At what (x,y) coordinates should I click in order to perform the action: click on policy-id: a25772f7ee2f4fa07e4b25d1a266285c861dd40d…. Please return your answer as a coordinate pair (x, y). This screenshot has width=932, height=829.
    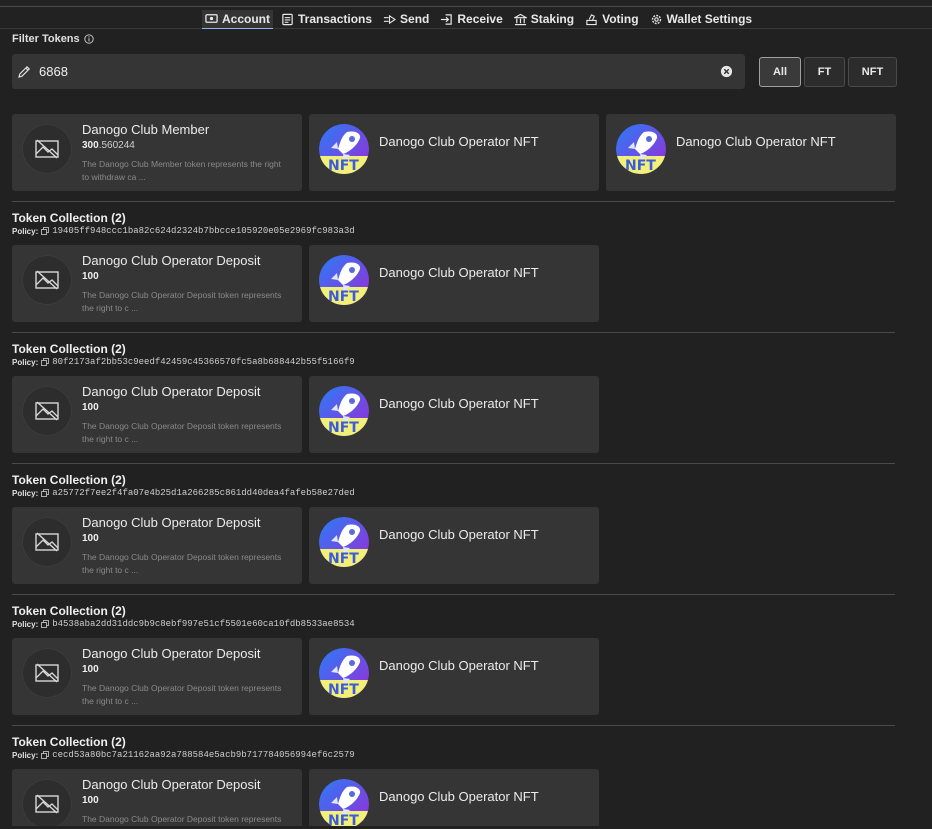
    Looking at the image, I should click on (203, 493).